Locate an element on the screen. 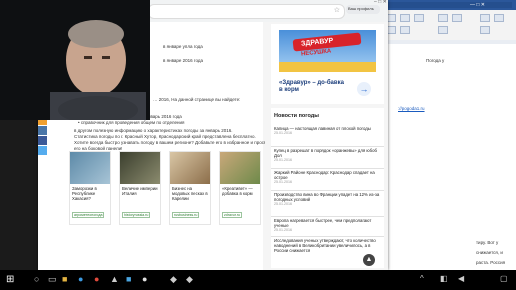  card-title: «Креативет» — добавка в корм is located at coordinates (237, 191).